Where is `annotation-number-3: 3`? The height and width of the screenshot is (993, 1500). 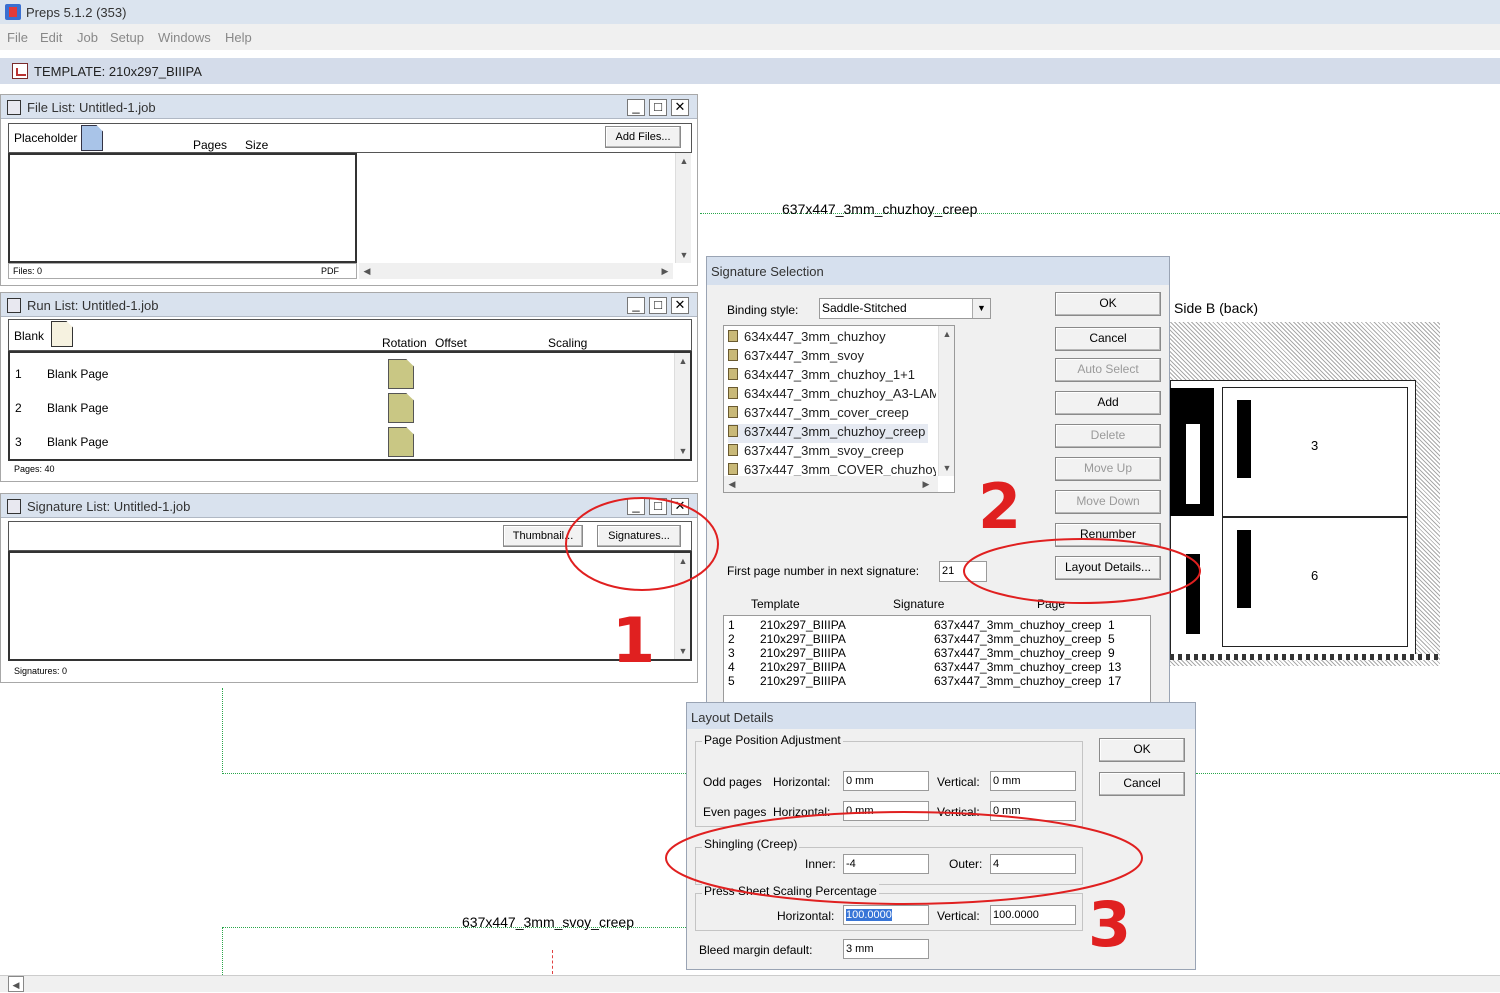 annotation-number-3: 3 is located at coordinates (1110, 924).